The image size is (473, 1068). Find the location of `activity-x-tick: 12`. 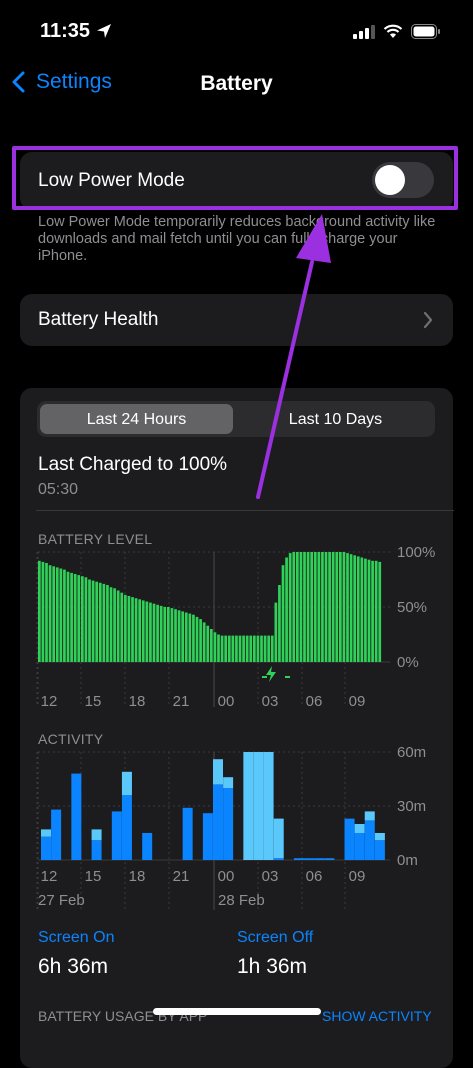

activity-x-tick: 12 is located at coordinates (49, 876).